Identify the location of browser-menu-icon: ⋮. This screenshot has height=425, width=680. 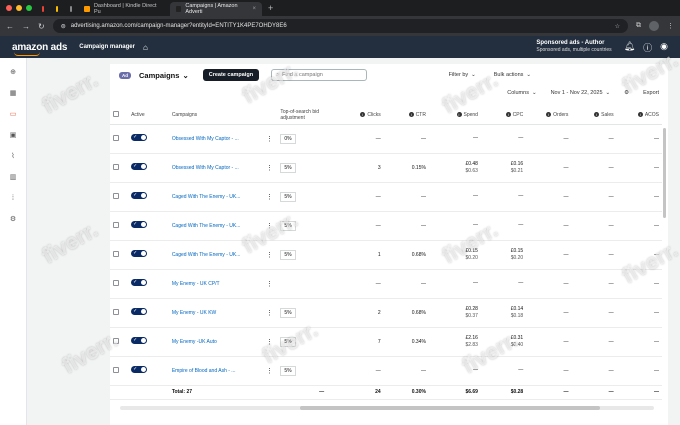
(670, 26).